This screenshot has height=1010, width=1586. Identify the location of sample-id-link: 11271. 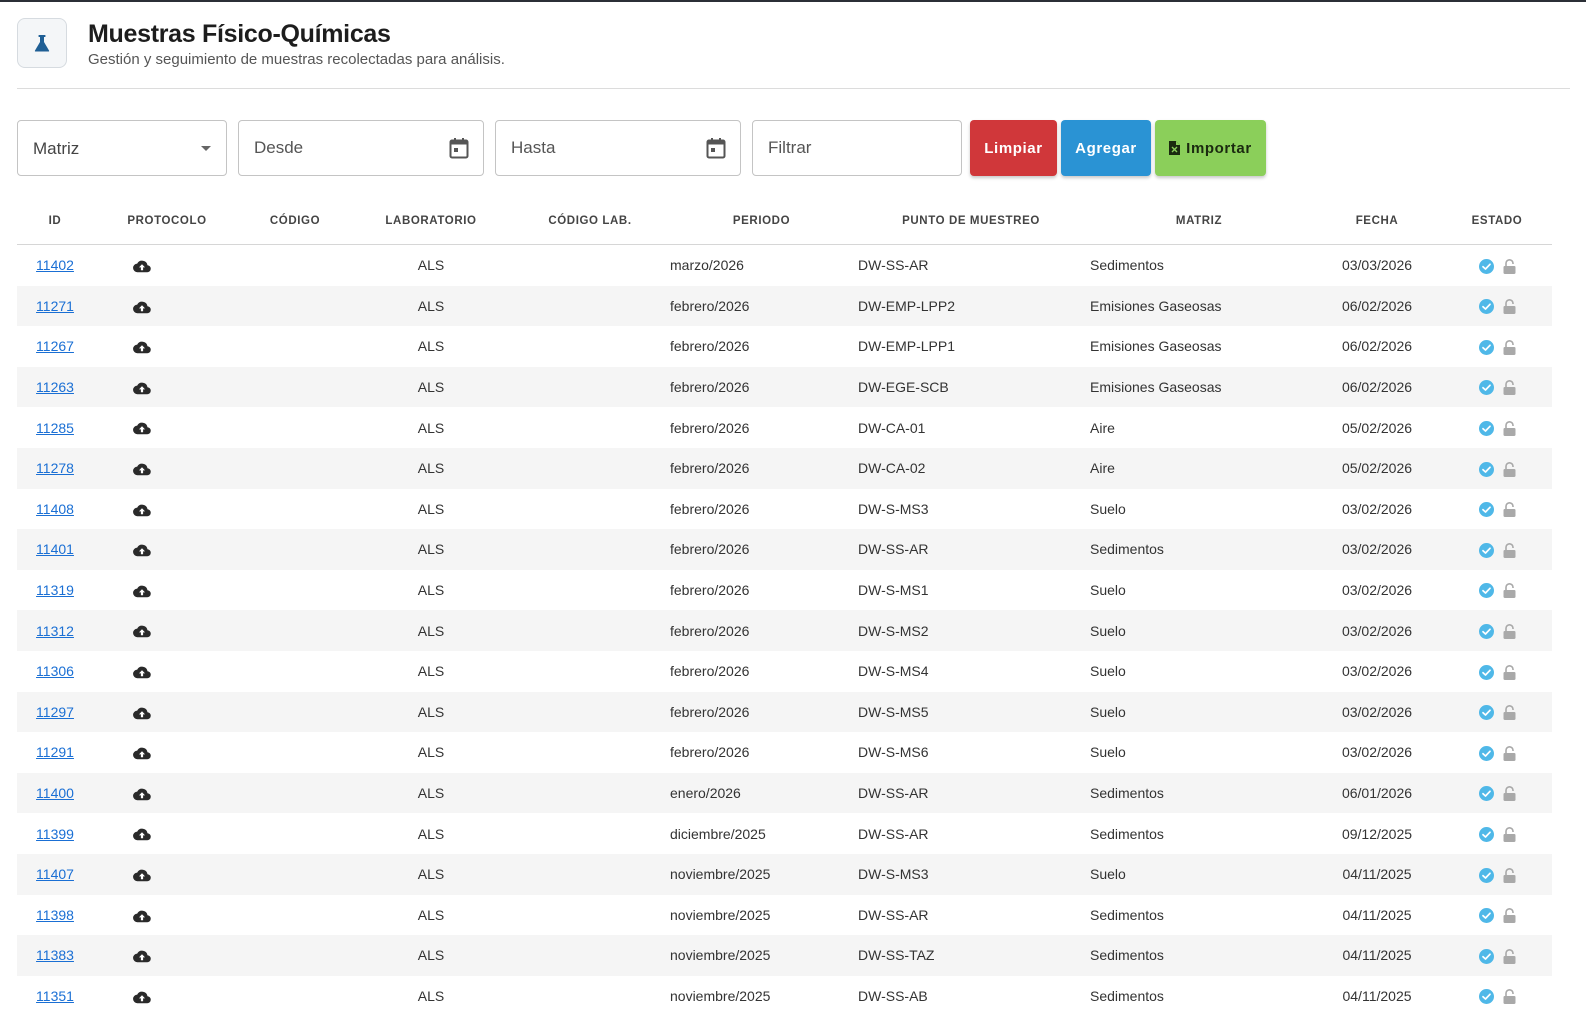
(55, 306).